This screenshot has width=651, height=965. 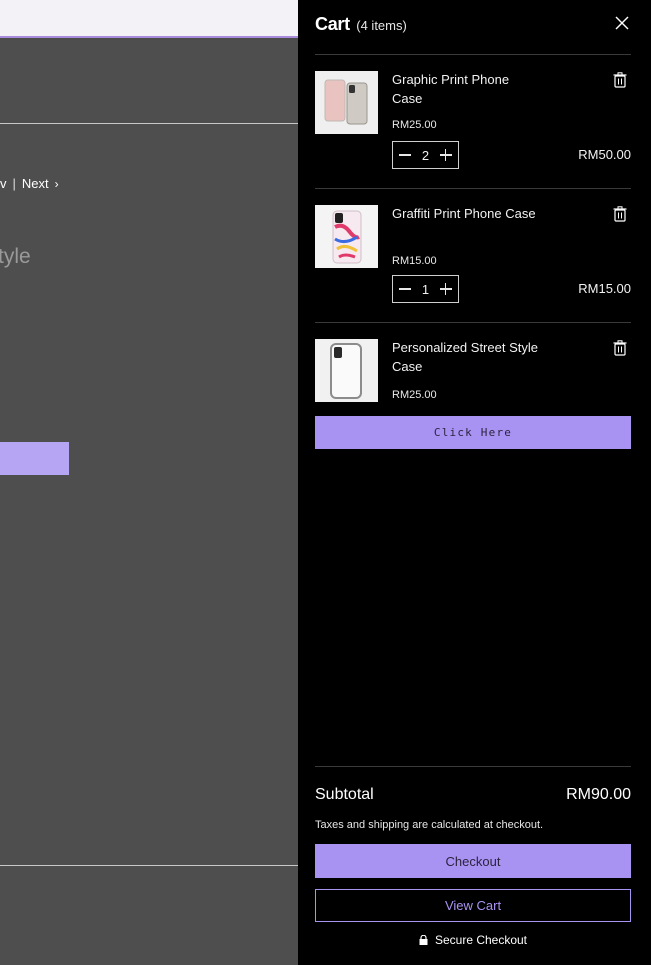 I want to click on product-name: Personalized Street Style Case, so click(x=467, y=357).